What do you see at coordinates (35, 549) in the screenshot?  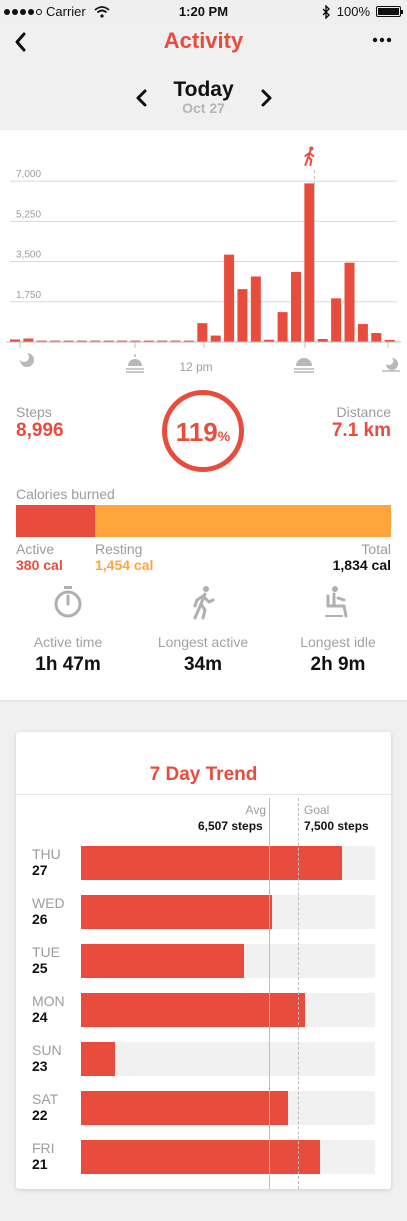 I see `calories-active-label: Active` at bounding box center [35, 549].